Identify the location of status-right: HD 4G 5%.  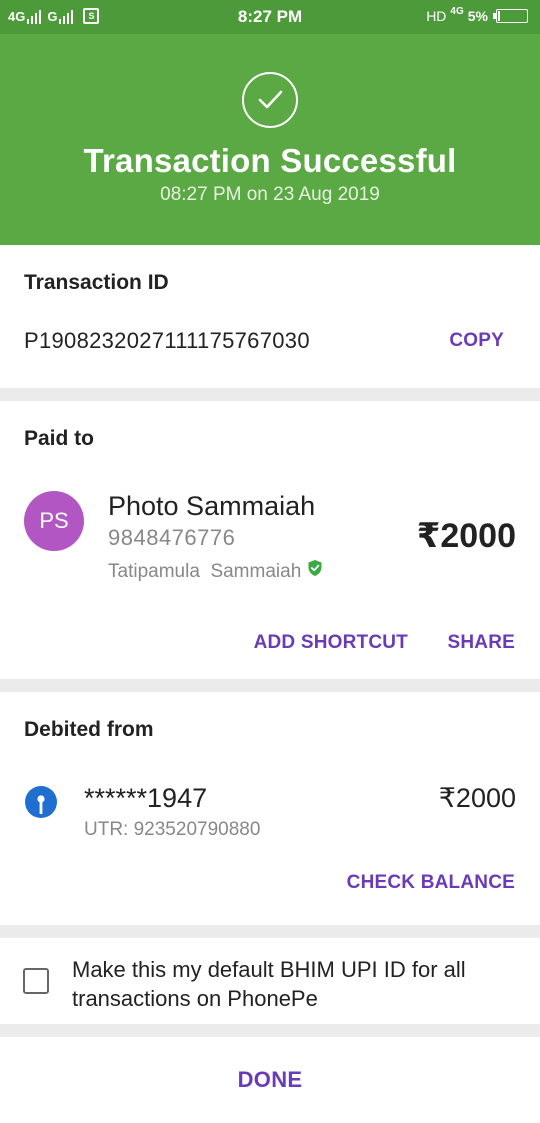
(477, 14).